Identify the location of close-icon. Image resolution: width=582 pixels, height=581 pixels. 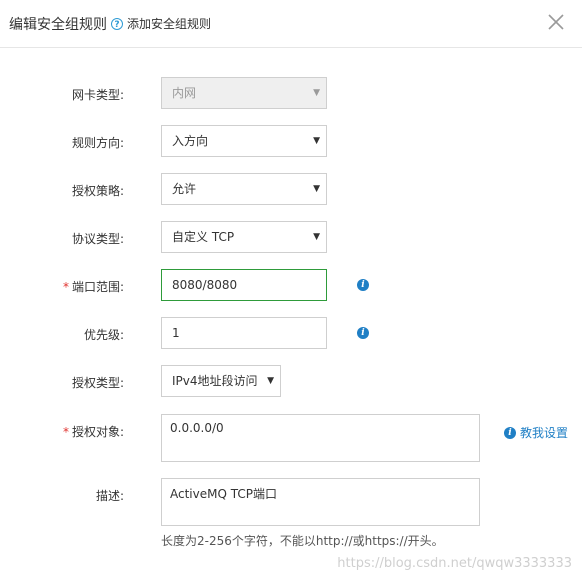
(556, 22).